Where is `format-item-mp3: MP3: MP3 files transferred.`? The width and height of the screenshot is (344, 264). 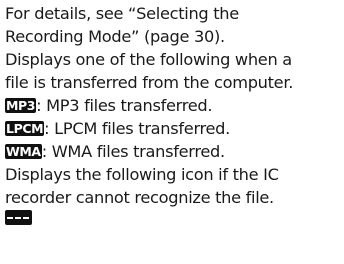 format-item-mp3: MP3: MP3 files transferred. is located at coordinates (109, 106).